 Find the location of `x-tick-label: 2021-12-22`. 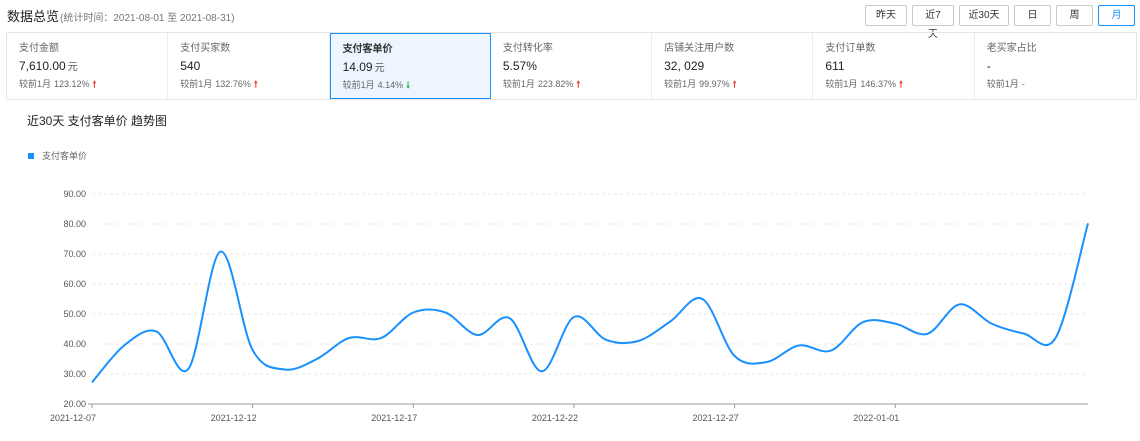

x-tick-label: 2021-12-22 is located at coordinates (555, 418).